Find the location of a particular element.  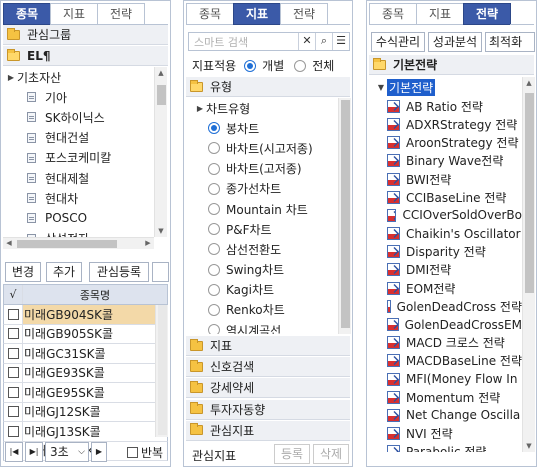

strategy-scrollbar: ▲ ▼ is located at coordinates (528, 264).